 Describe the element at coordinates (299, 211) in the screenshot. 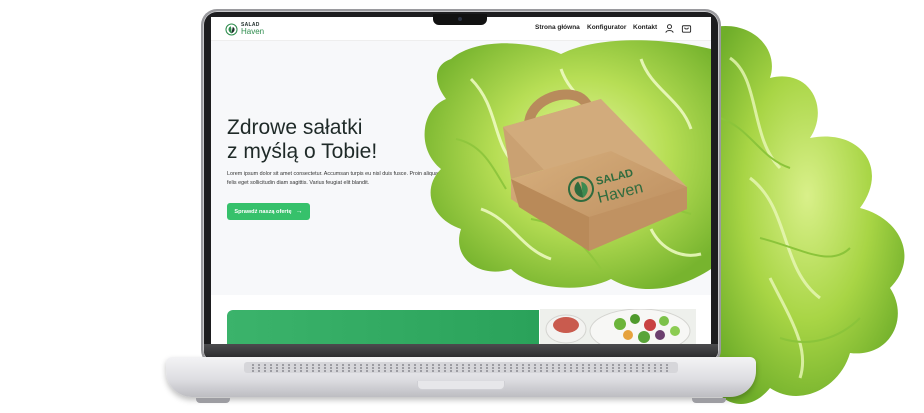

I see `arrow-right-icon: →` at that location.